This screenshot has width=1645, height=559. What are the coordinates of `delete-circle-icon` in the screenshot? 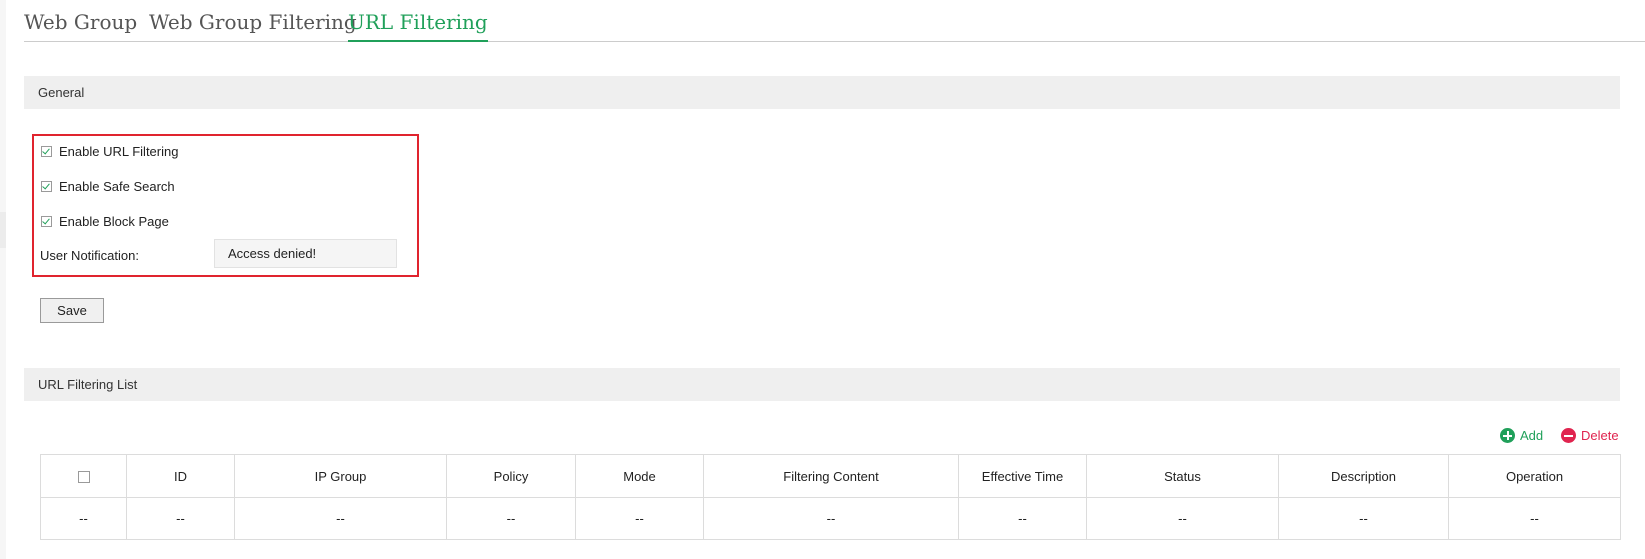 It's located at (1568, 435).